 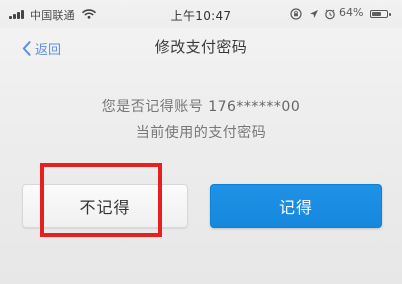 I want to click on forgot-password-button: 不记得, so click(x=105, y=206).